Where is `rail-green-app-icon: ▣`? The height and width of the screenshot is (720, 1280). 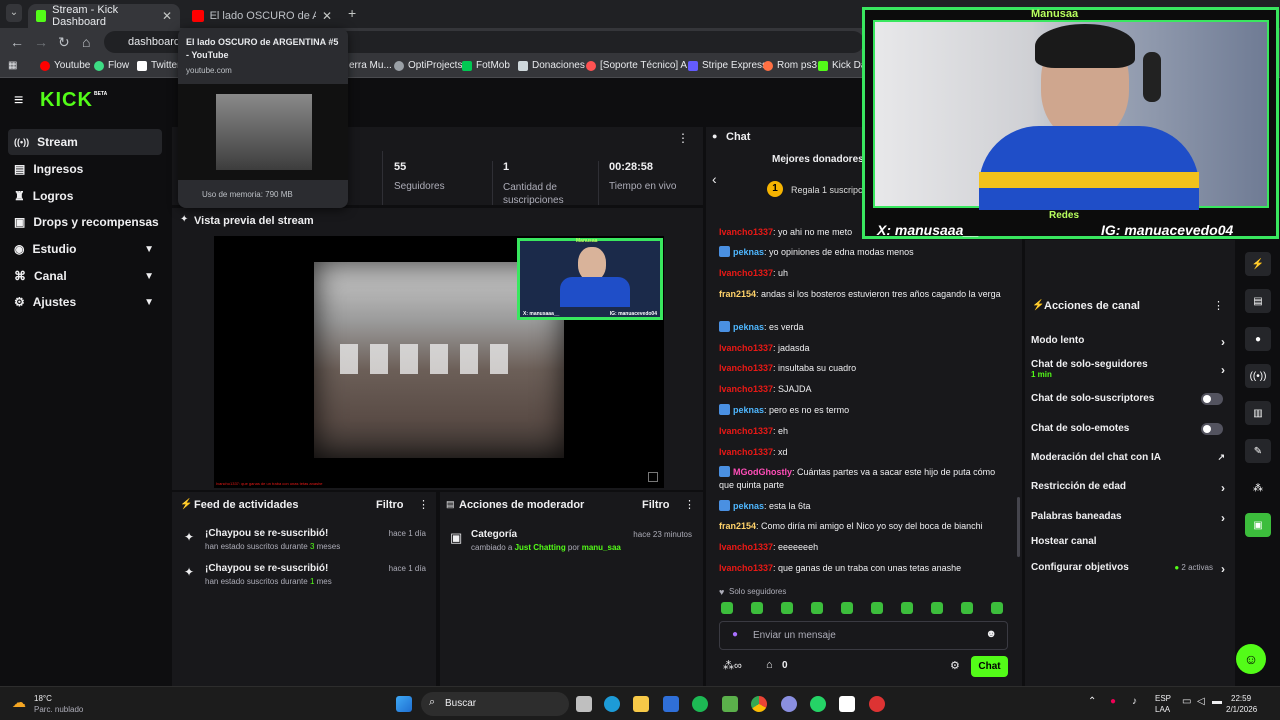
rail-green-app-icon: ▣ is located at coordinates (1258, 525).